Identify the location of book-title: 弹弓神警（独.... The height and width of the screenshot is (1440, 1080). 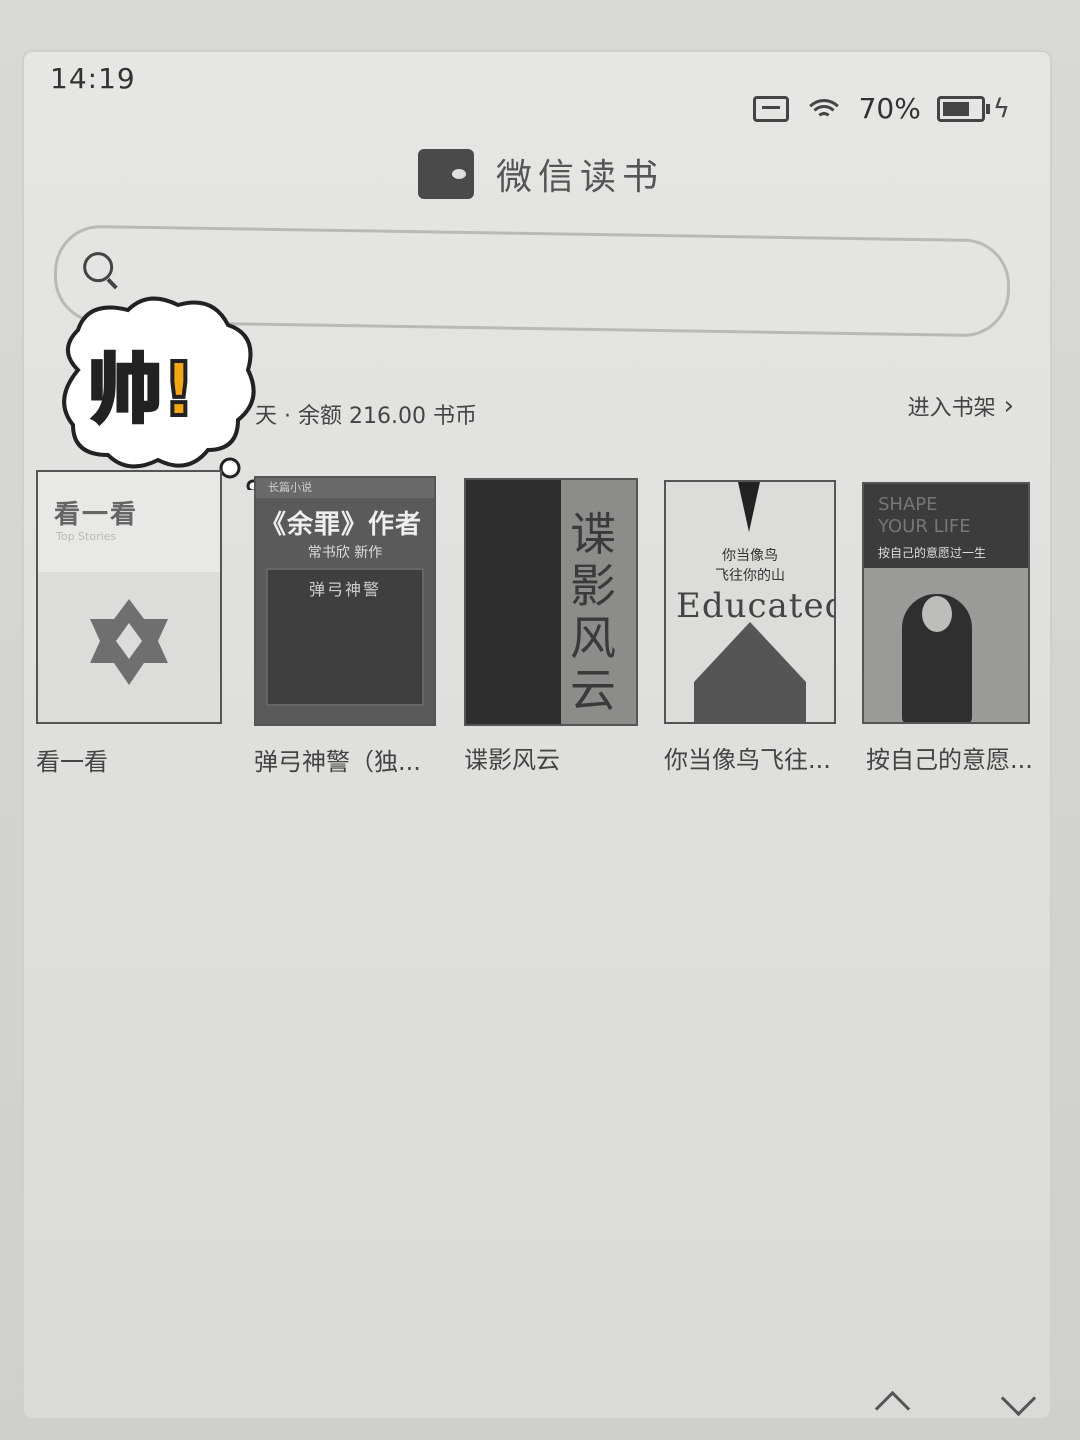
(337, 762).